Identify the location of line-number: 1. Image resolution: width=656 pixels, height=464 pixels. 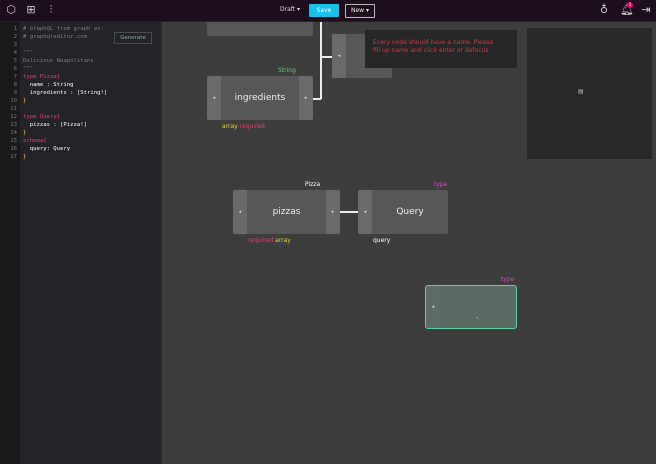
(15, 29).